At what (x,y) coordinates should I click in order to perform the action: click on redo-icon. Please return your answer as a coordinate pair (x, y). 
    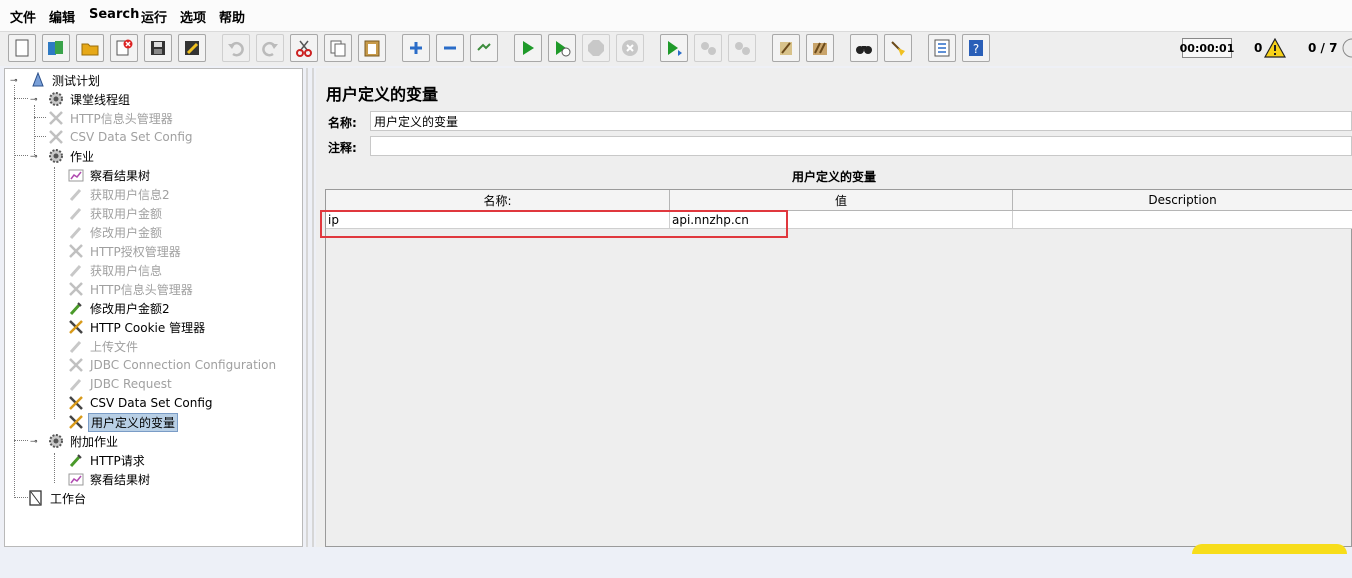
    Looking at the image, I should click on (270, 49).